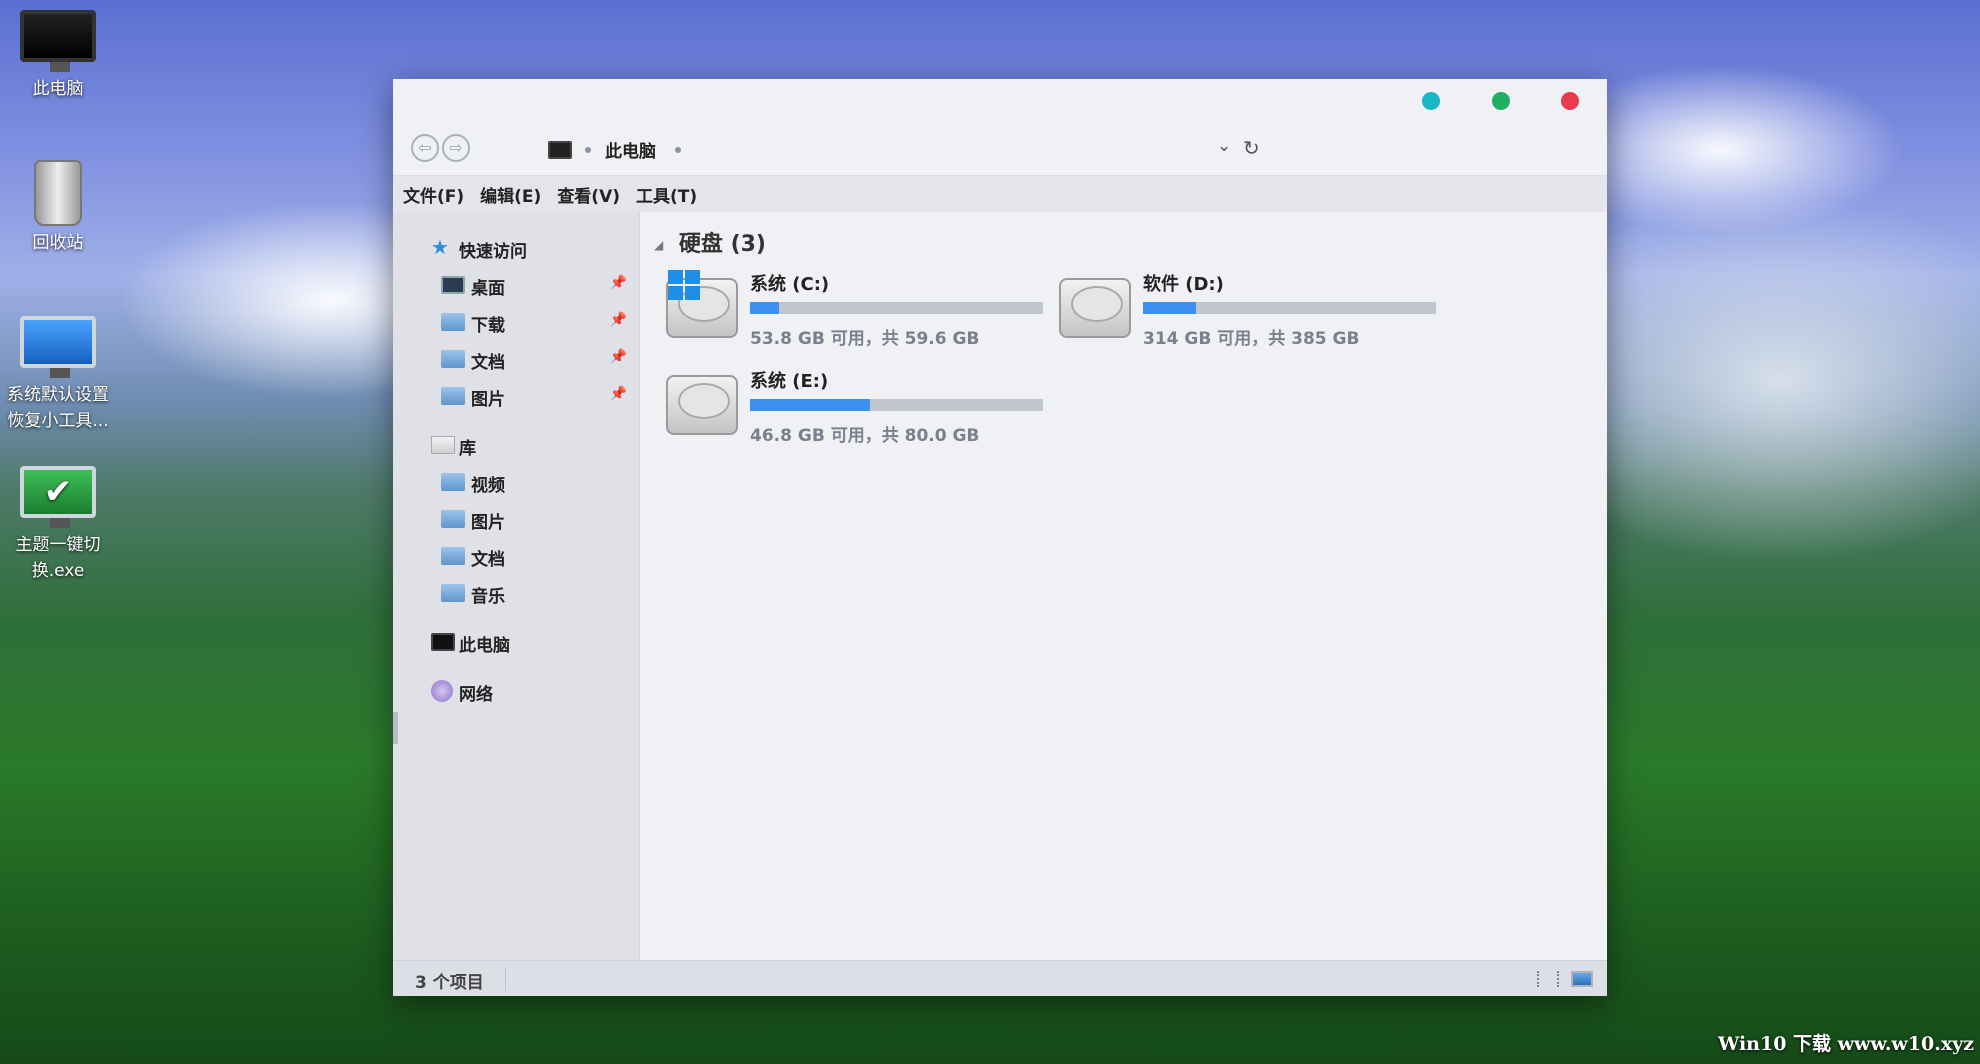  I want to click on status-divider, so click(505, 979).